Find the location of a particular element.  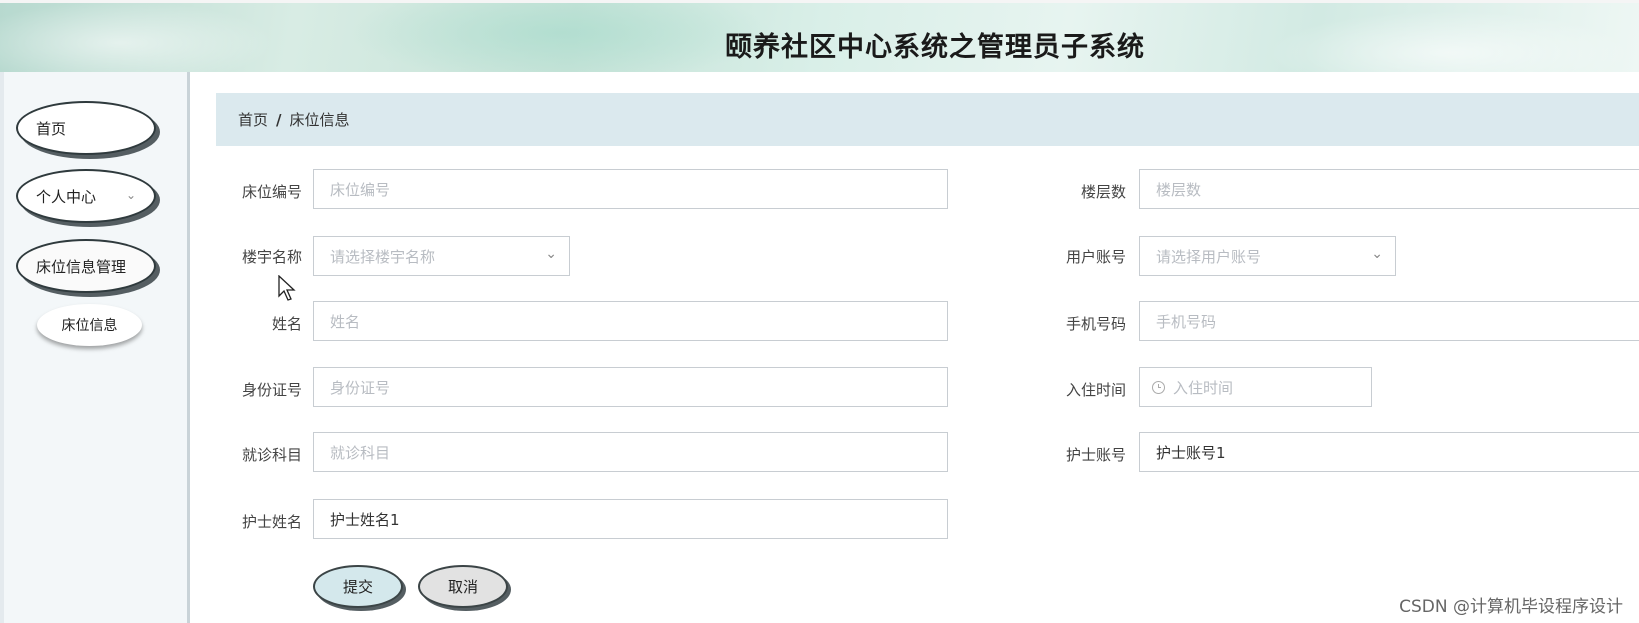

checkin-time-picker: 入住时间 is located at coordinates (1255, 387).